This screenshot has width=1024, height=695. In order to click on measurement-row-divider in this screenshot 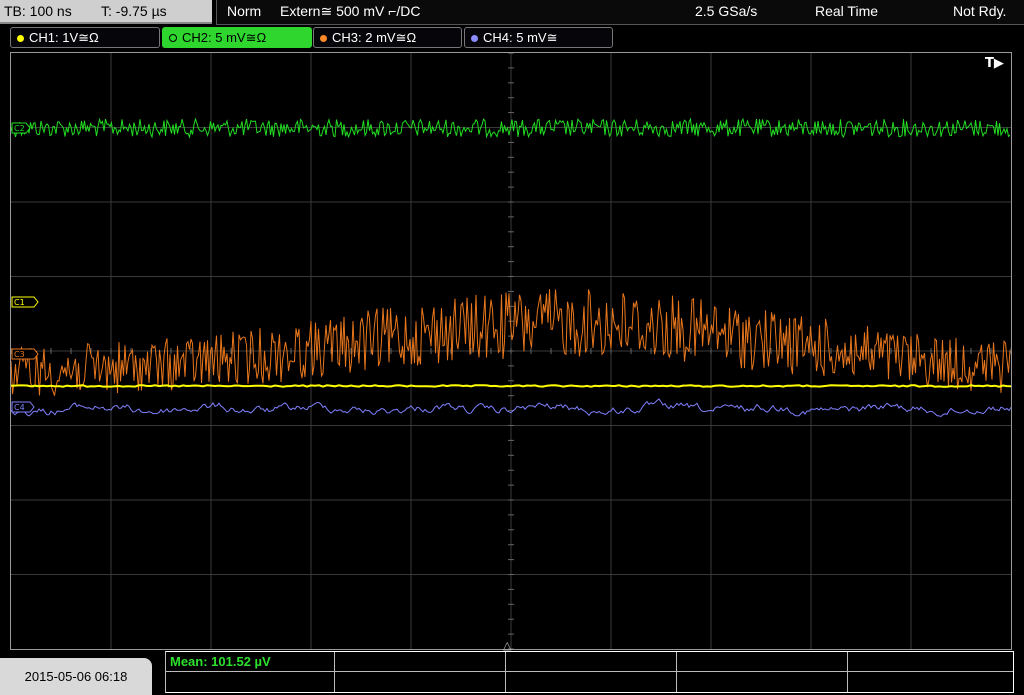, I will do `click(589, 671)`.